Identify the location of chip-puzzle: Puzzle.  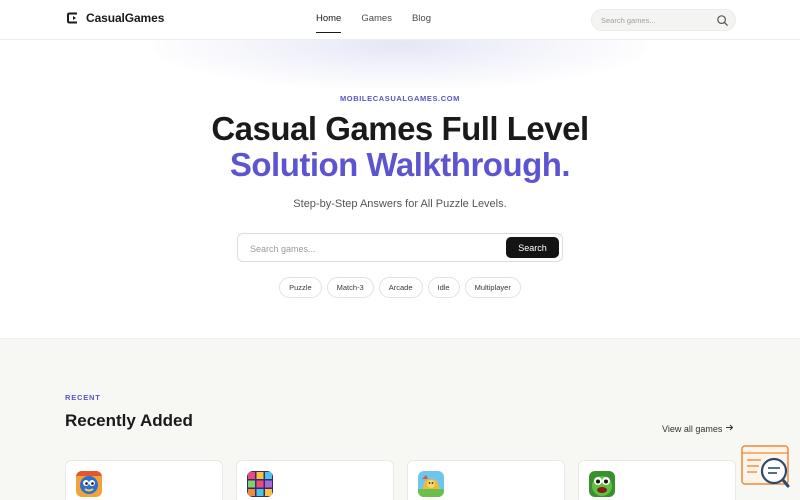
(300, 287).